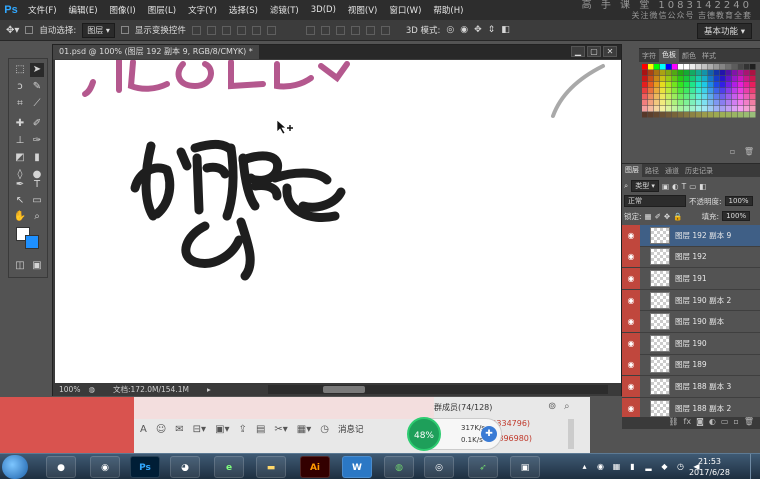 The height and width of the screenshot is (479, 760). I want to click on layer-name: 图层 192, so click(691, 256).